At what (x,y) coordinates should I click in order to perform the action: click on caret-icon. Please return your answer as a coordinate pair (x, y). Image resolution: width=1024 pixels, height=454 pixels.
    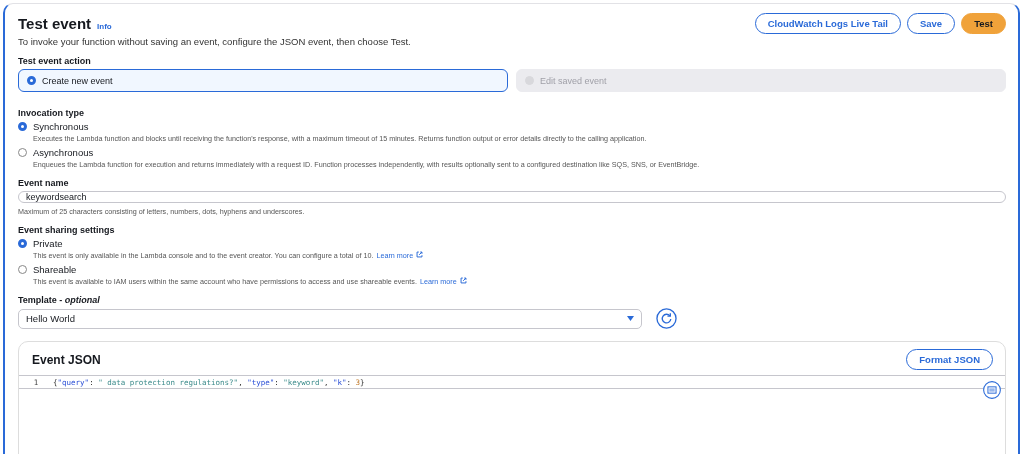
    Looking at the image, I should click on (630, 318).